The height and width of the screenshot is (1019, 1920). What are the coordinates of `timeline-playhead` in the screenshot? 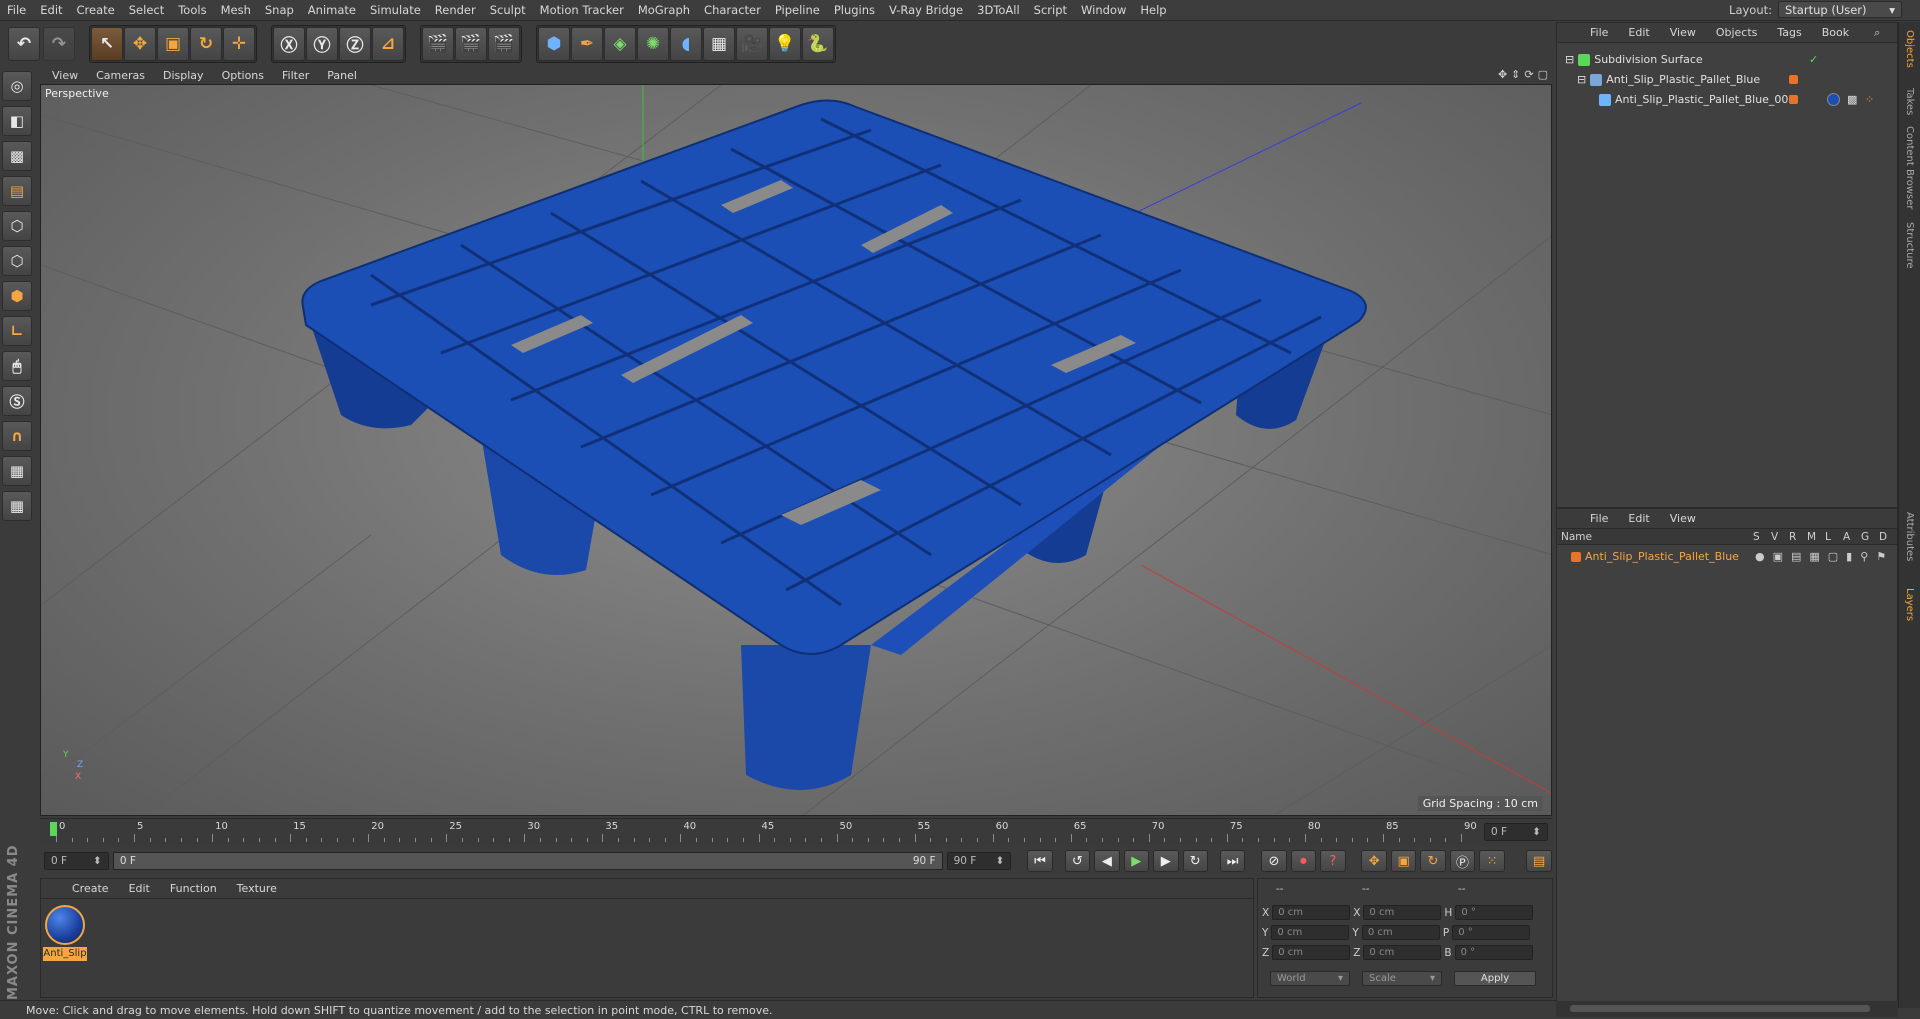 It's located at (53, 829).